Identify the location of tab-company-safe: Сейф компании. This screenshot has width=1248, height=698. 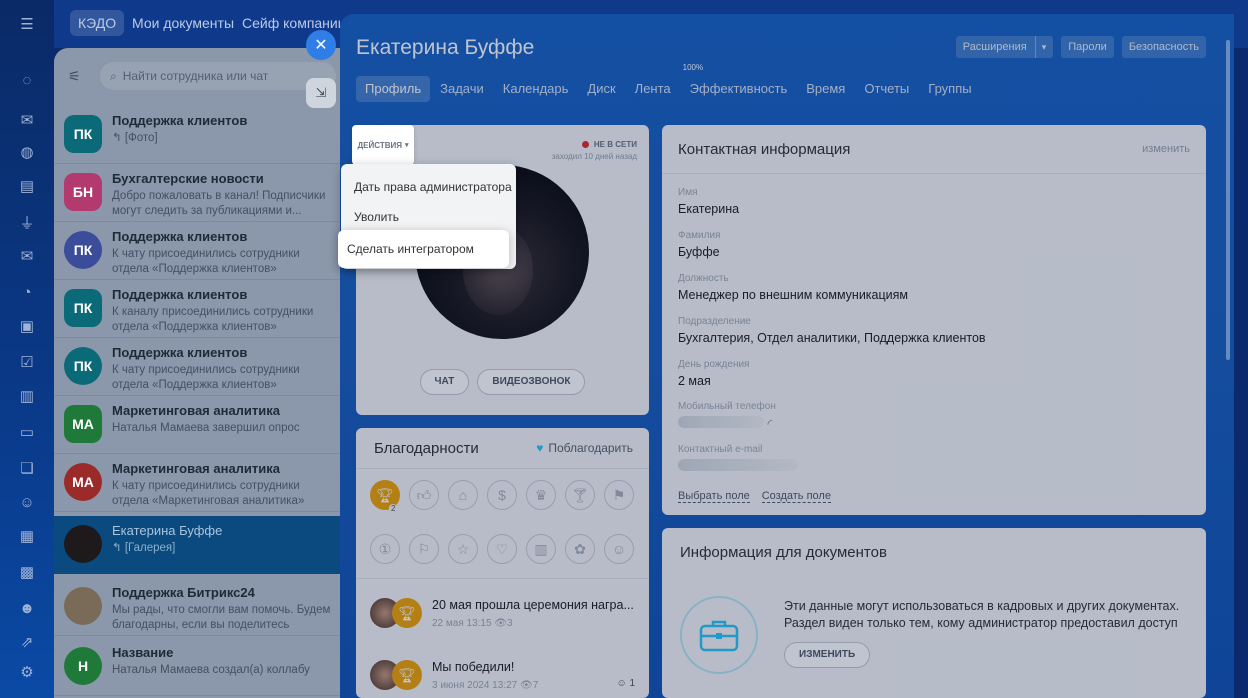
(294, 23).